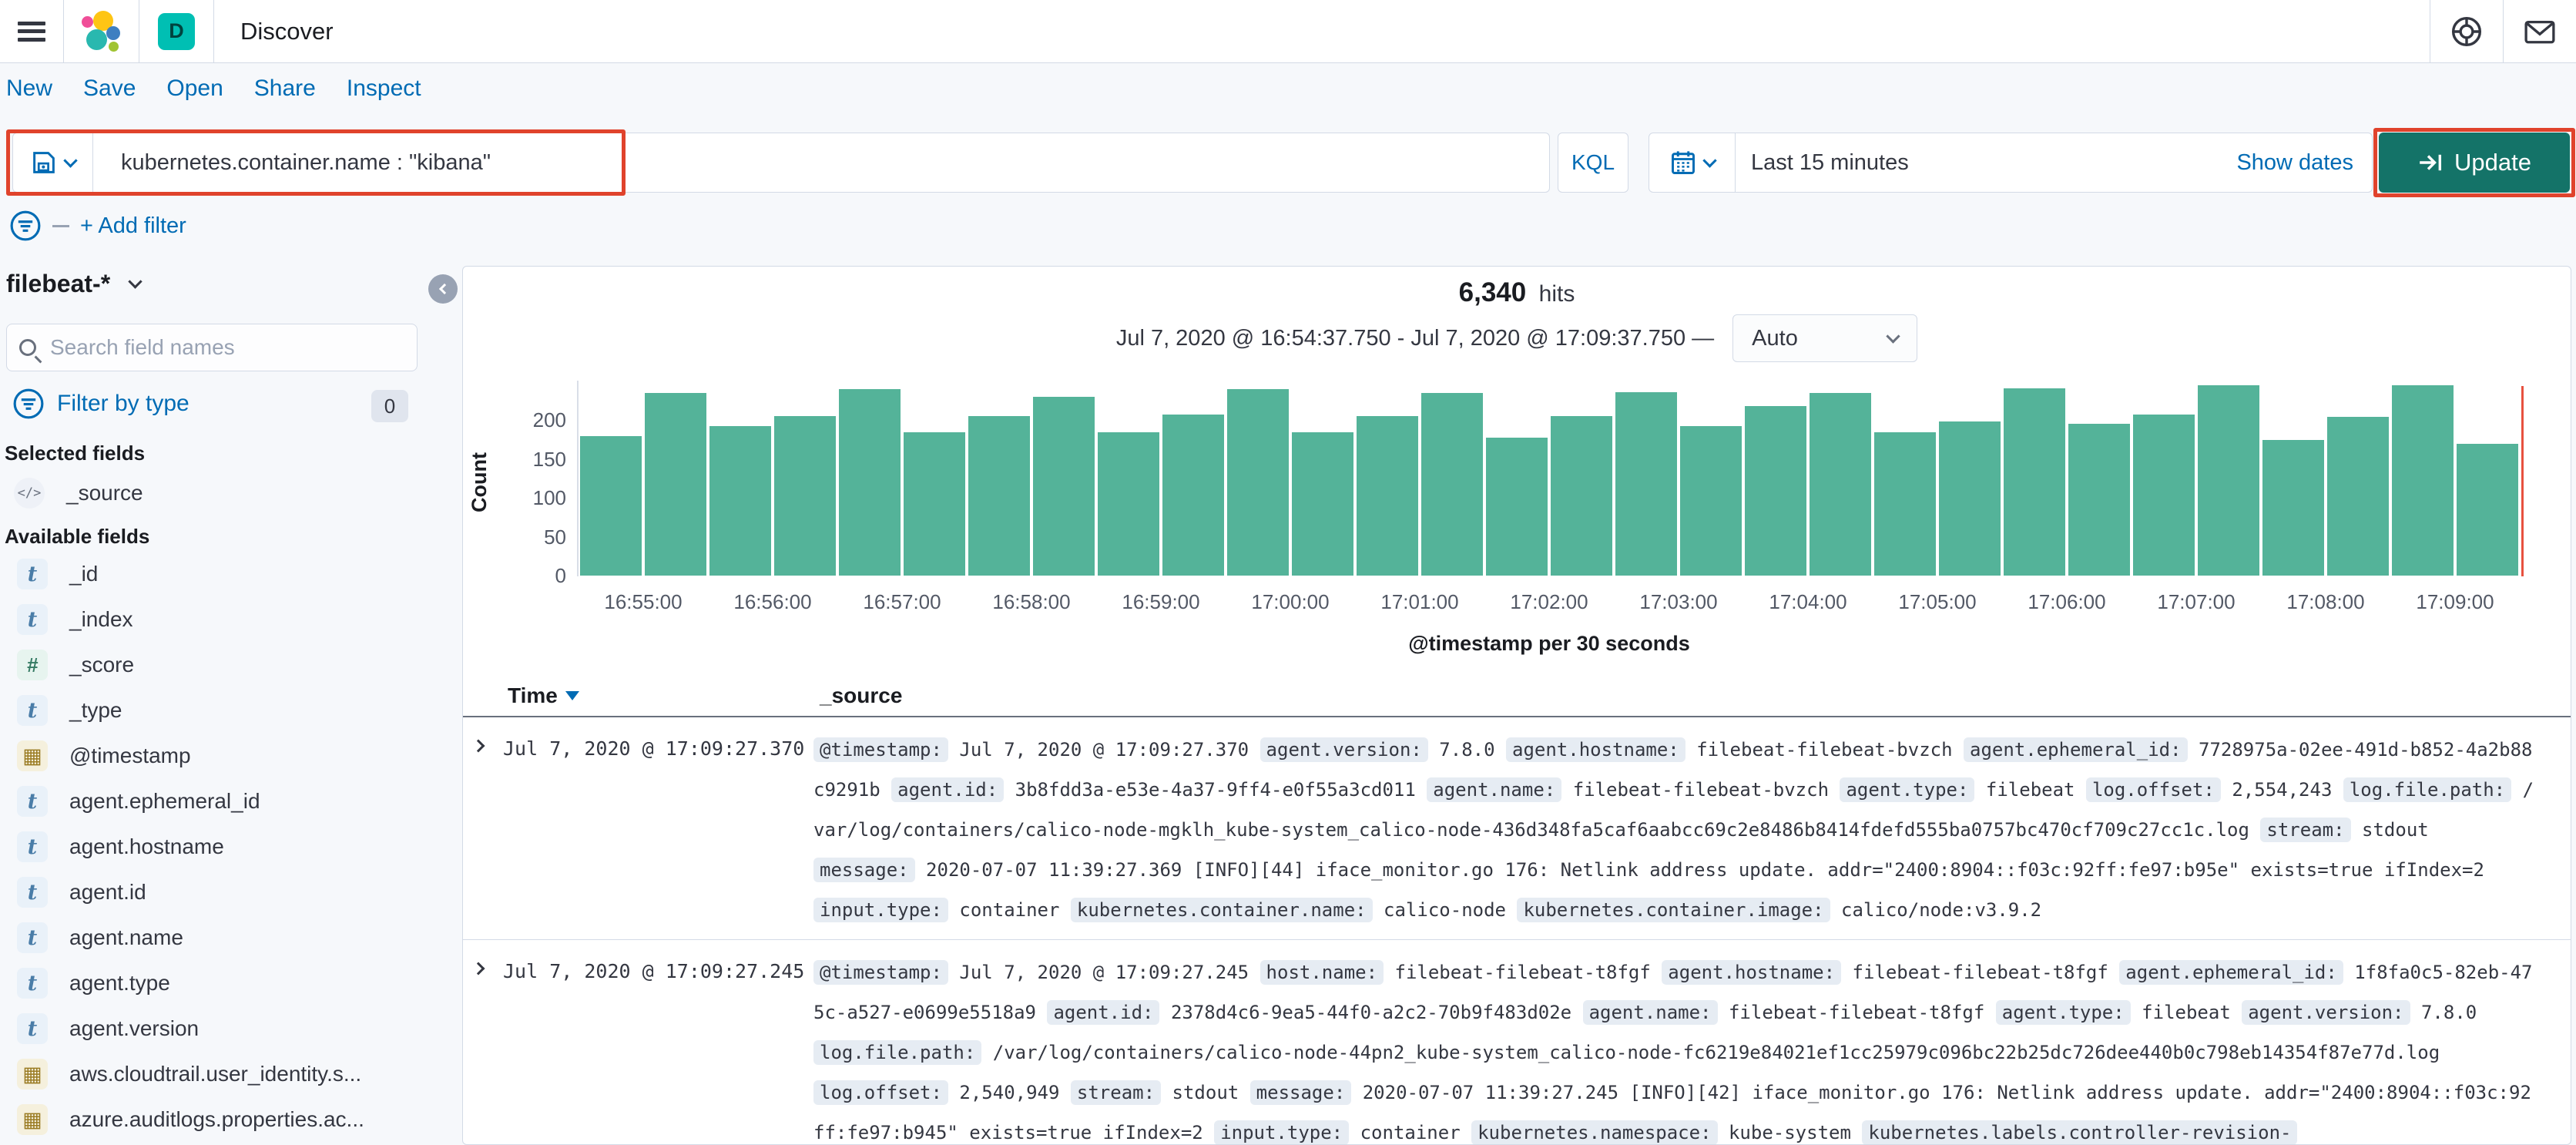 This screenshot has height=1145, width=2576. What do you see at coordinates (71, 493) in the screenshot?
I see `field-item-_source: </> _source` at bounding box center [71, 493].